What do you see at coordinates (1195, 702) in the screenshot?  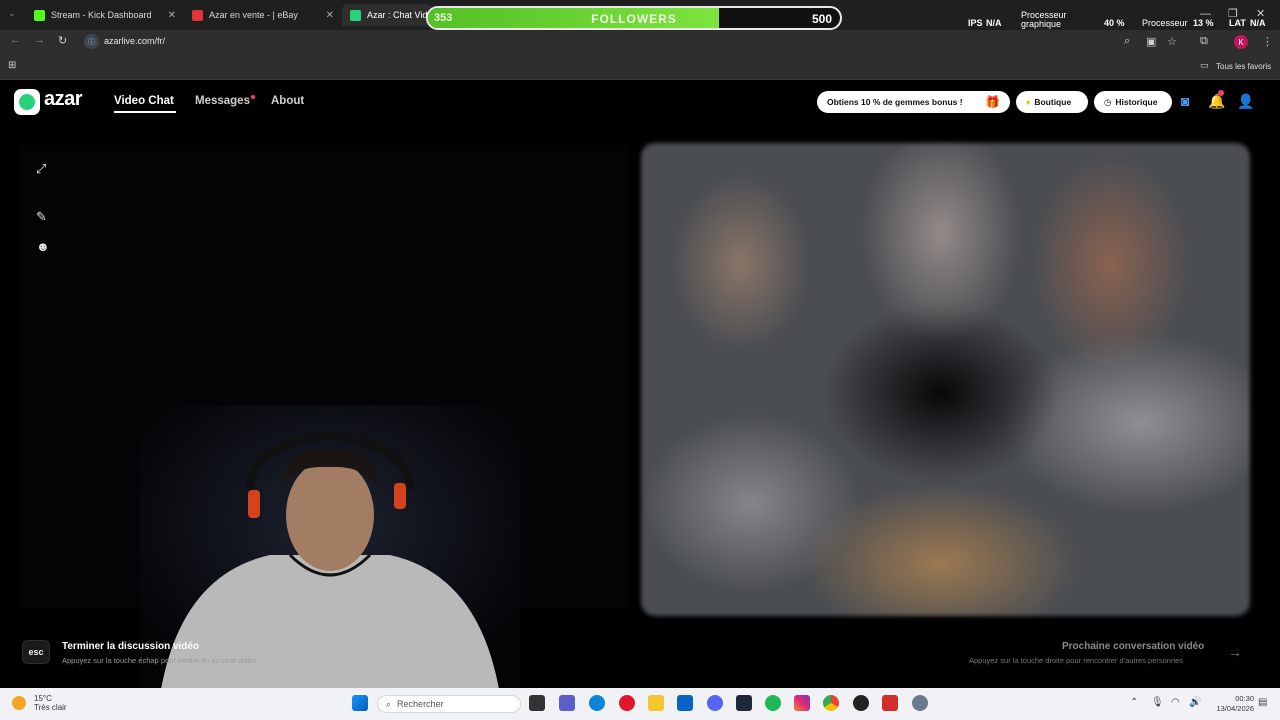 I see `volume-icon: 🔊` at bounding box center [1195, 702].